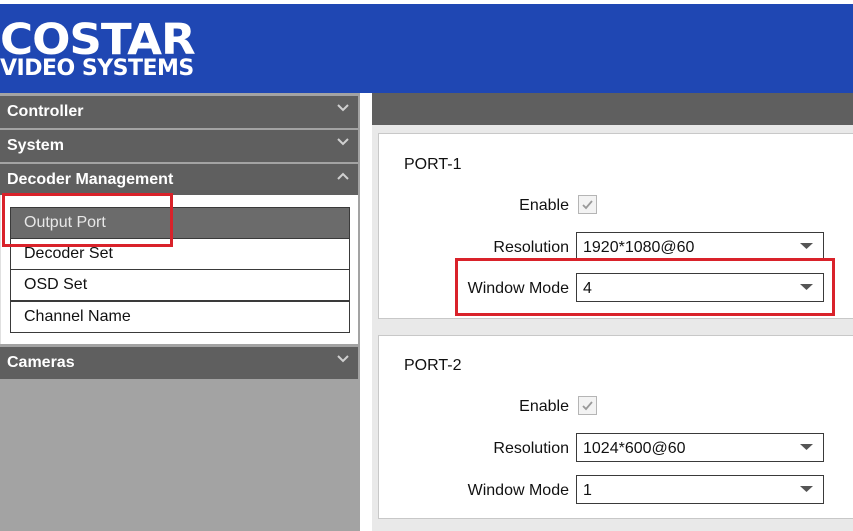 Image resolution: width=853 pixels, height=531 pixels. I want to click on logo-text-top: COSTAR, so click(98, 40).